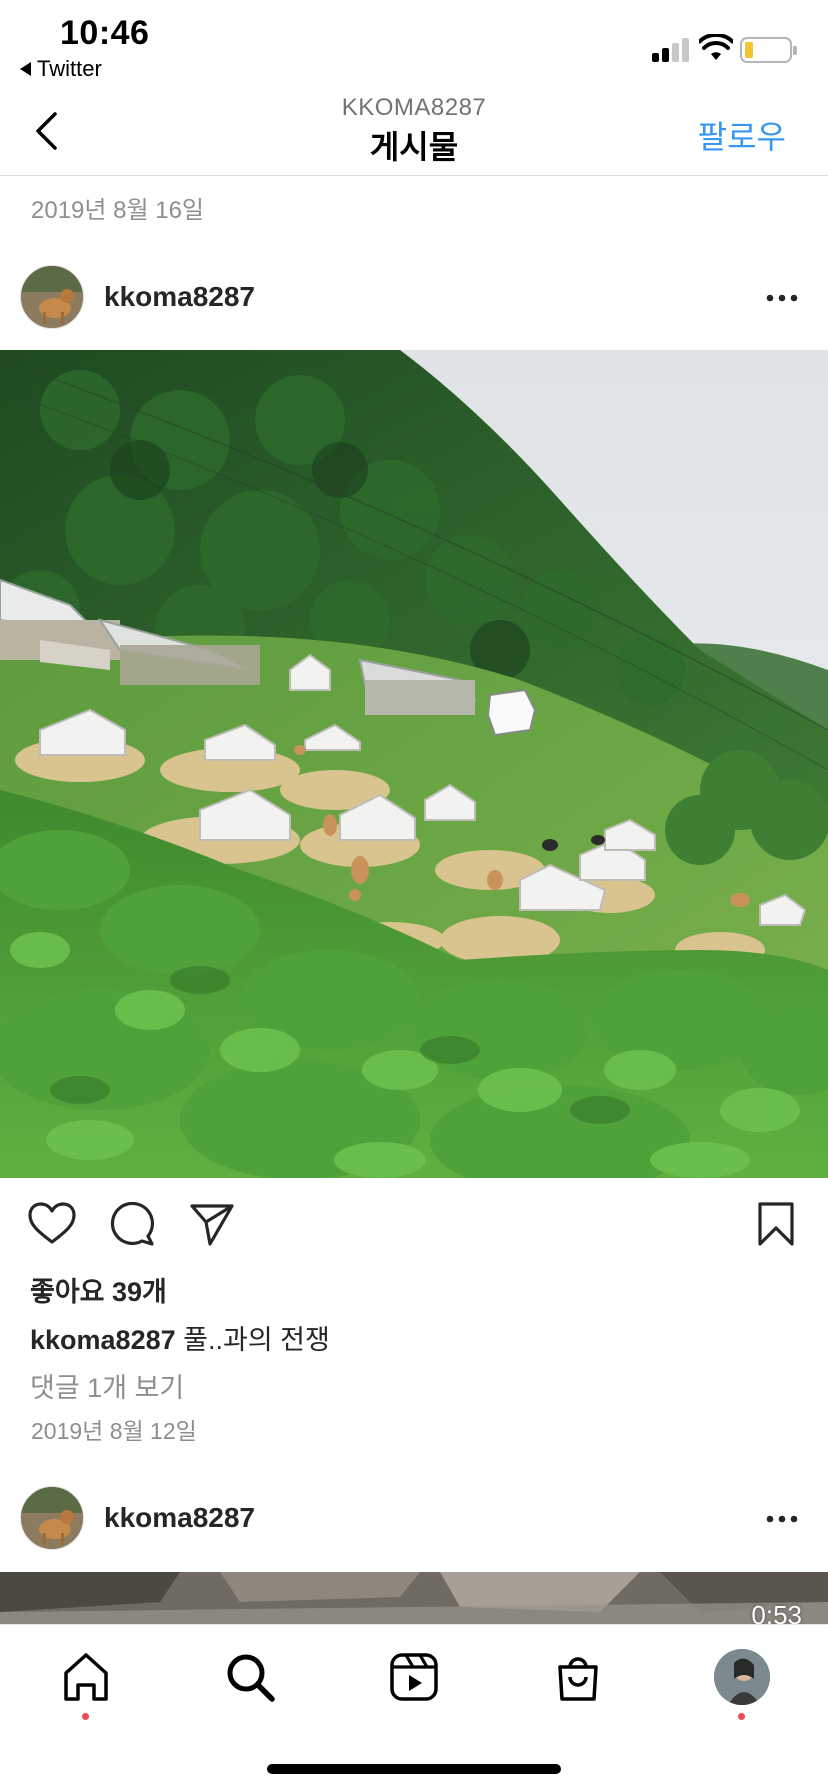 This screenshot has height=1792, width=828. What do you see at coordinates (742, 135) in the screenshot?
I see `follow-button: 팔로우` at bounding box center [742, 135].